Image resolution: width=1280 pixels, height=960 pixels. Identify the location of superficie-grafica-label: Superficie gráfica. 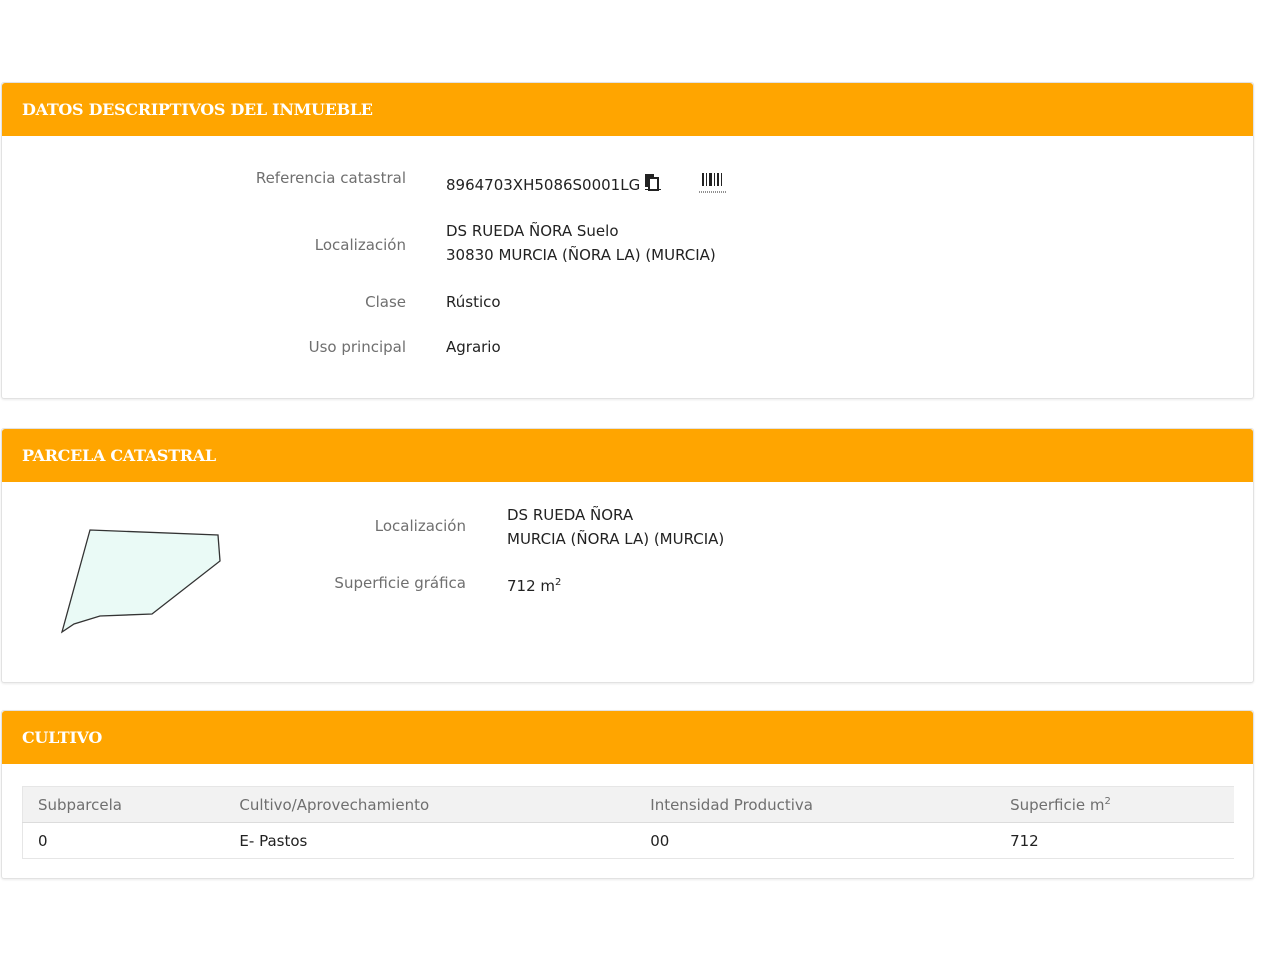
(400, 583).